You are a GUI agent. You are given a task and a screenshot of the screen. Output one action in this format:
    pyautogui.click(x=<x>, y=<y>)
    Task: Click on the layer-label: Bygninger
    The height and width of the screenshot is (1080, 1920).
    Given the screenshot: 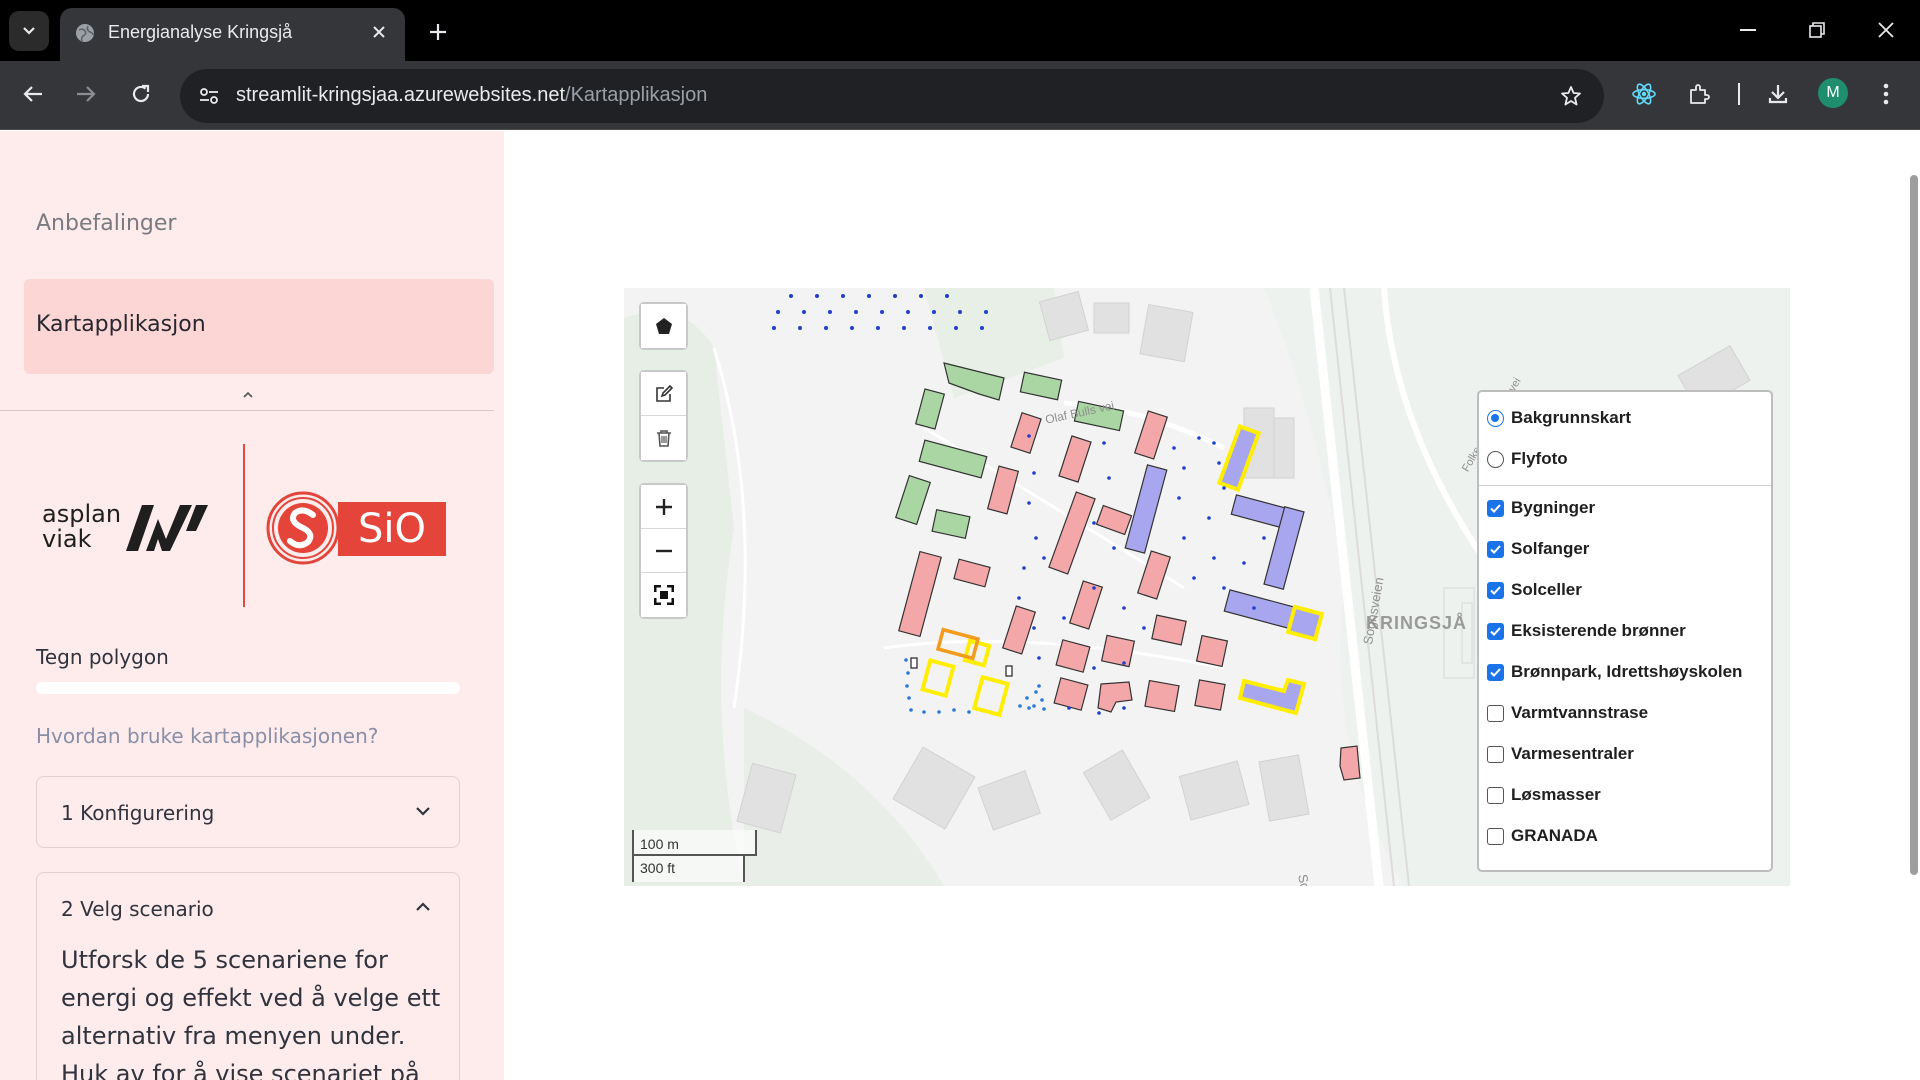 What is the action you would take?
    pyautogui.click(x=1553, y=507)
    